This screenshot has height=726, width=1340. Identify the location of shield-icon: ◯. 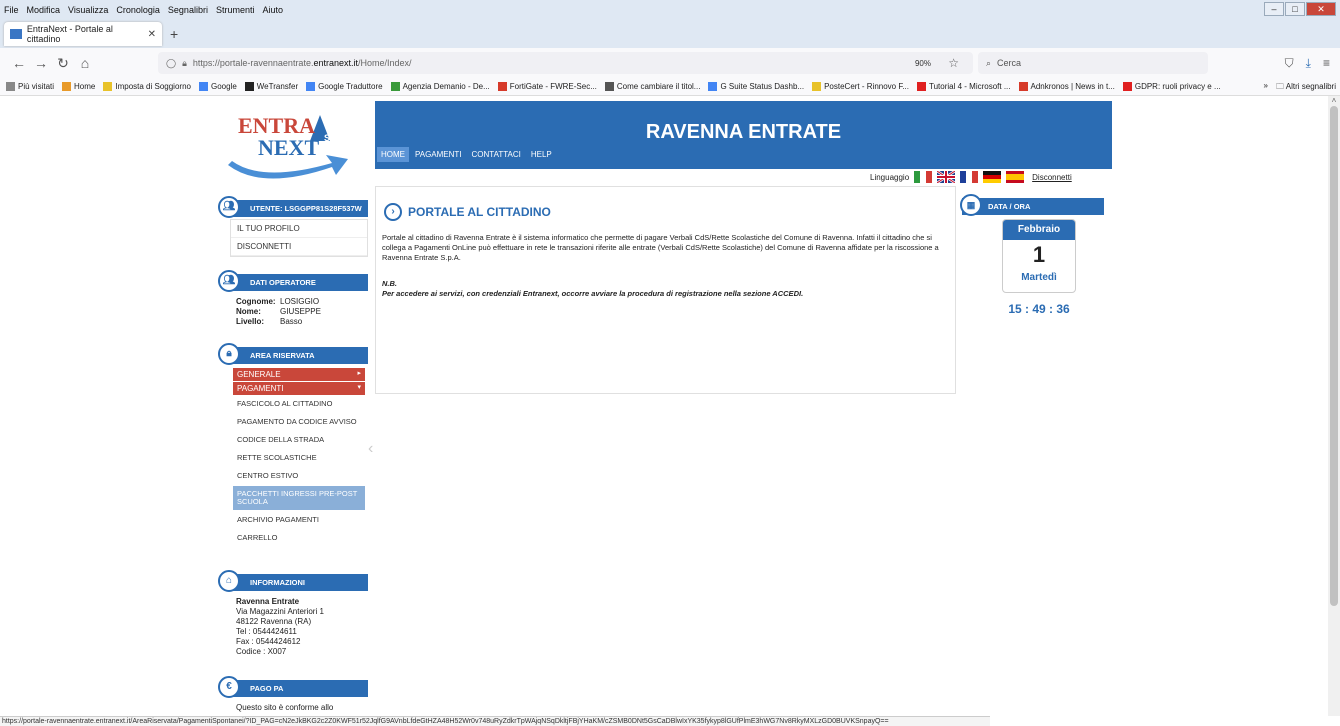
(171, 63).